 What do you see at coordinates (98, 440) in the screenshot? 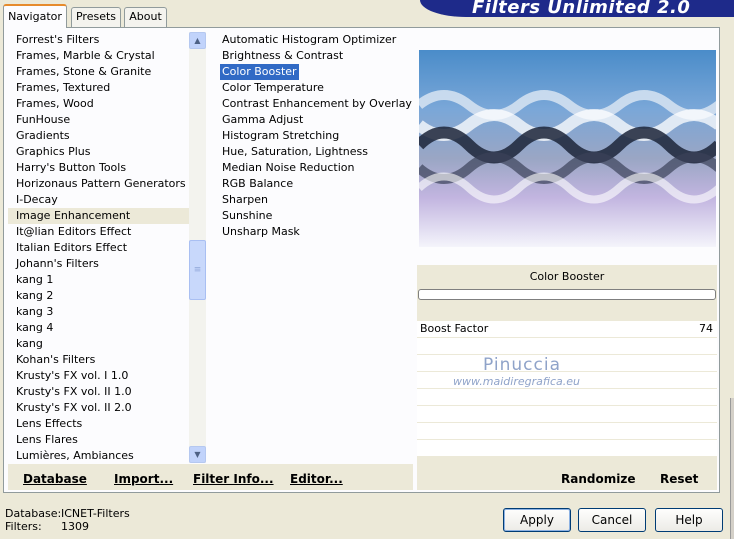
I see `category-item: Lens Flares` at bounding box center [98, 440].